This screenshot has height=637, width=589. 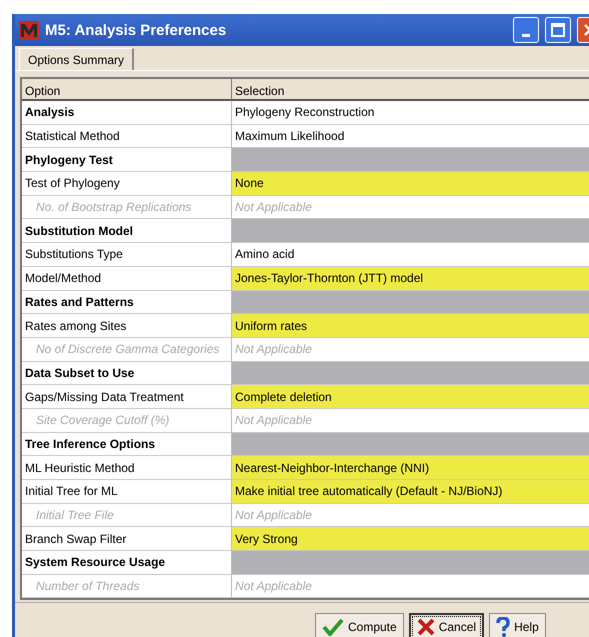 What do you see at coordinates (127, 563) in the screenshot?
I see `section-heading: System Resource Usage` at bounding box center [127, 563].